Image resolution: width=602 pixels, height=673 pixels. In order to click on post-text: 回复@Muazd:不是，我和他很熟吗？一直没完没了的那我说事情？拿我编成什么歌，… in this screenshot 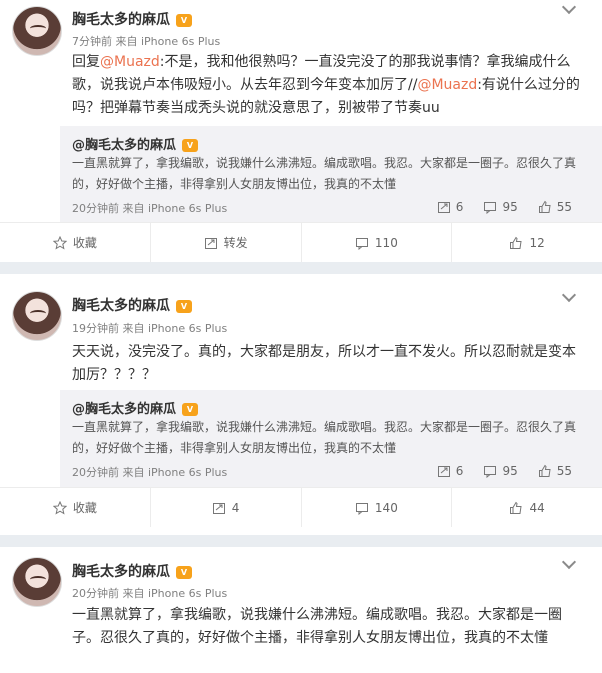, I will do `click(326, 85)`.